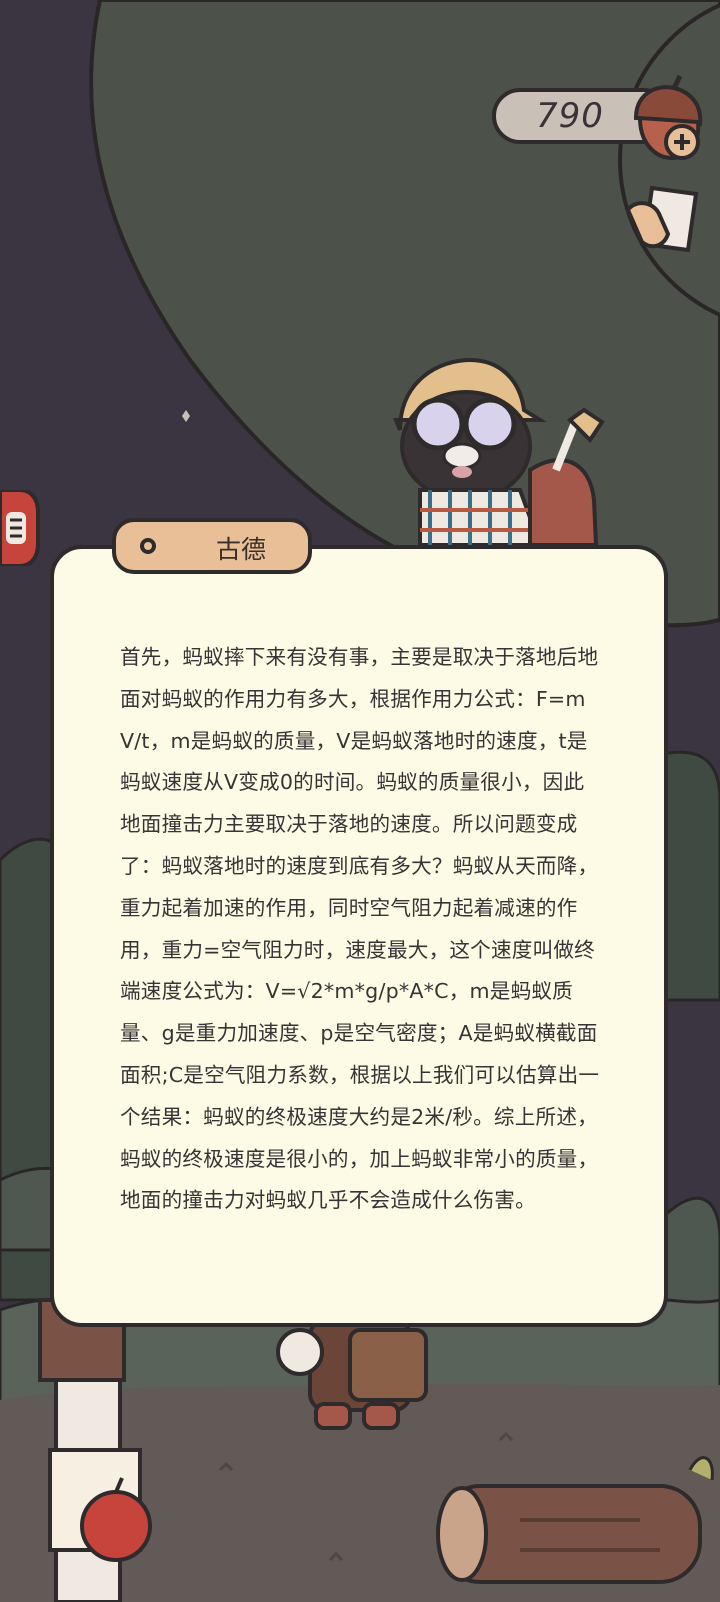 The image size is (720, 1602). Describe the element at coordinates (20, 528) in the screenshot. I see `side-menu-icon` at that location.